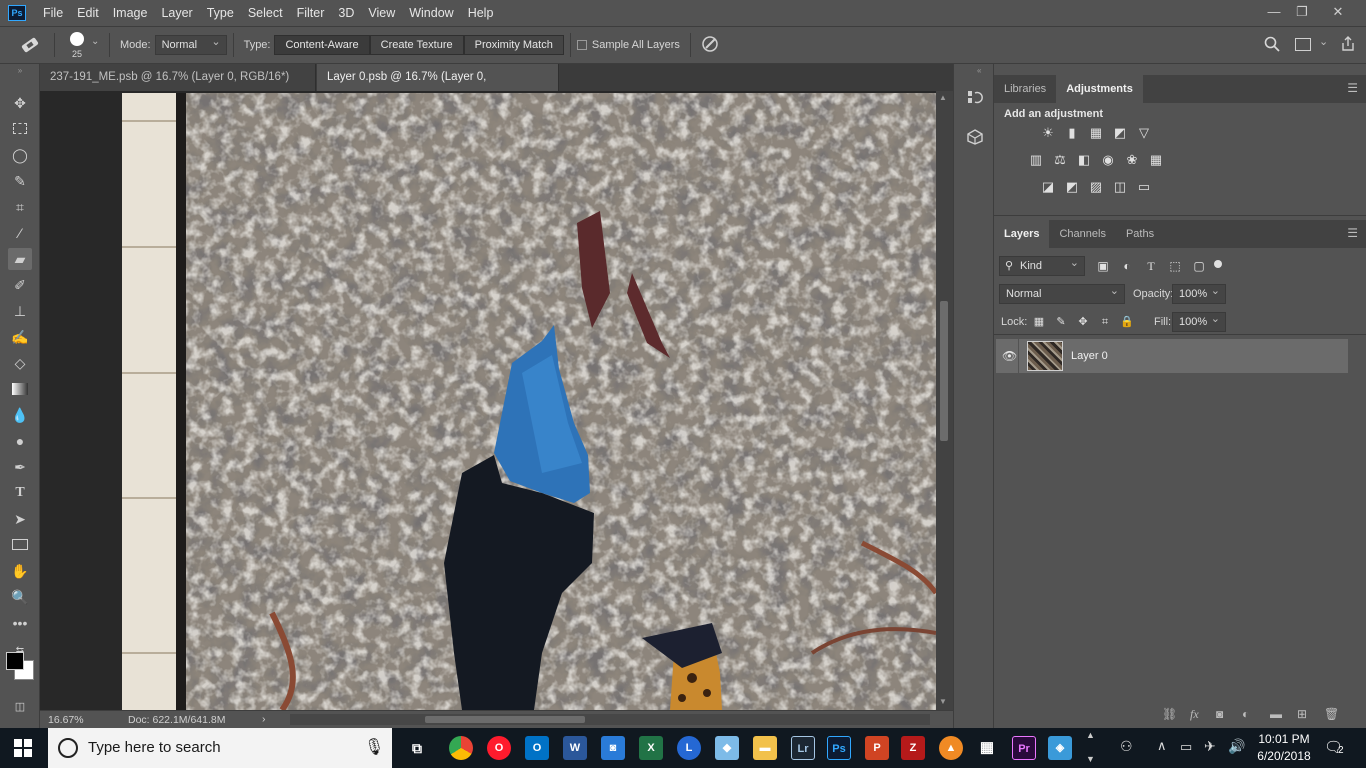 This screenshot has height=768, width=1366. Describe the element at coordinates (374, 747) in the screenshot. I see `microphone-icon: 🎙` at that location.